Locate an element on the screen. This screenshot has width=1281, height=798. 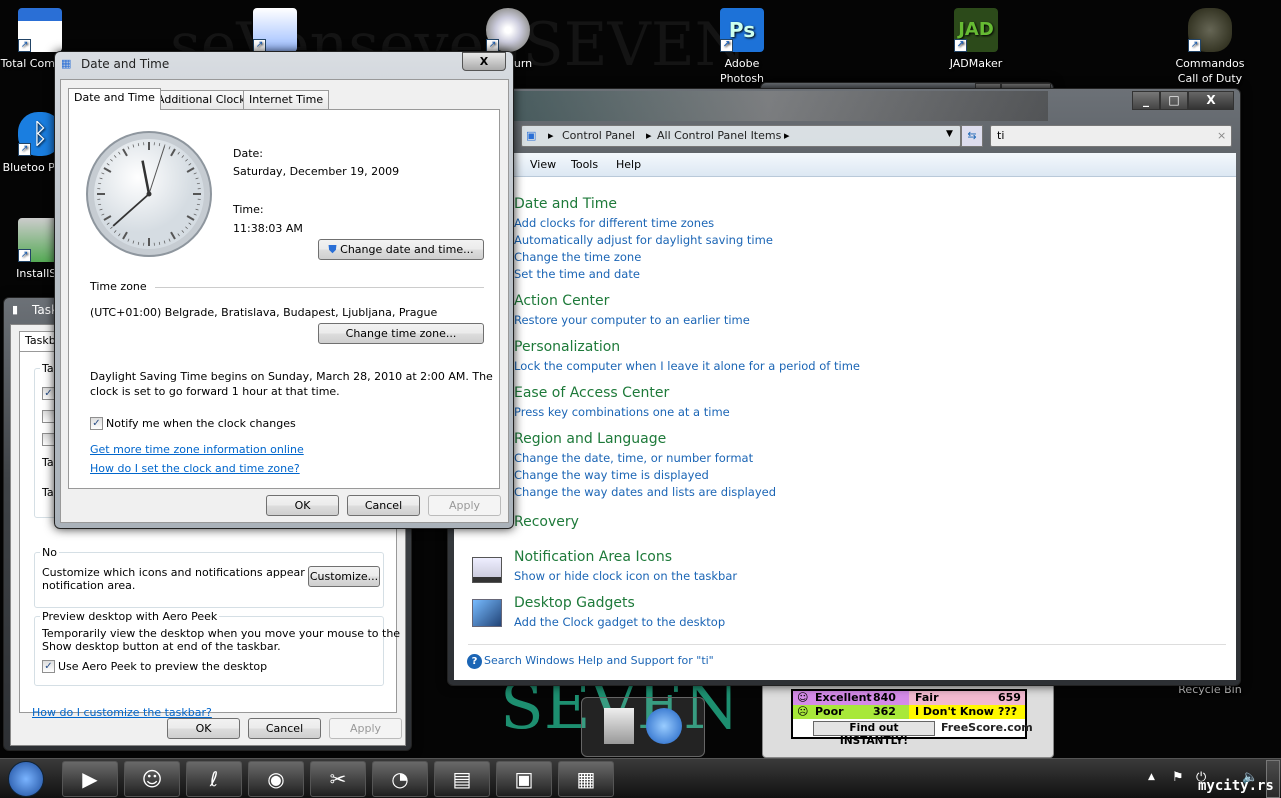
firefox-taskbar-button: ◉ is located at coordinates (276, 779).